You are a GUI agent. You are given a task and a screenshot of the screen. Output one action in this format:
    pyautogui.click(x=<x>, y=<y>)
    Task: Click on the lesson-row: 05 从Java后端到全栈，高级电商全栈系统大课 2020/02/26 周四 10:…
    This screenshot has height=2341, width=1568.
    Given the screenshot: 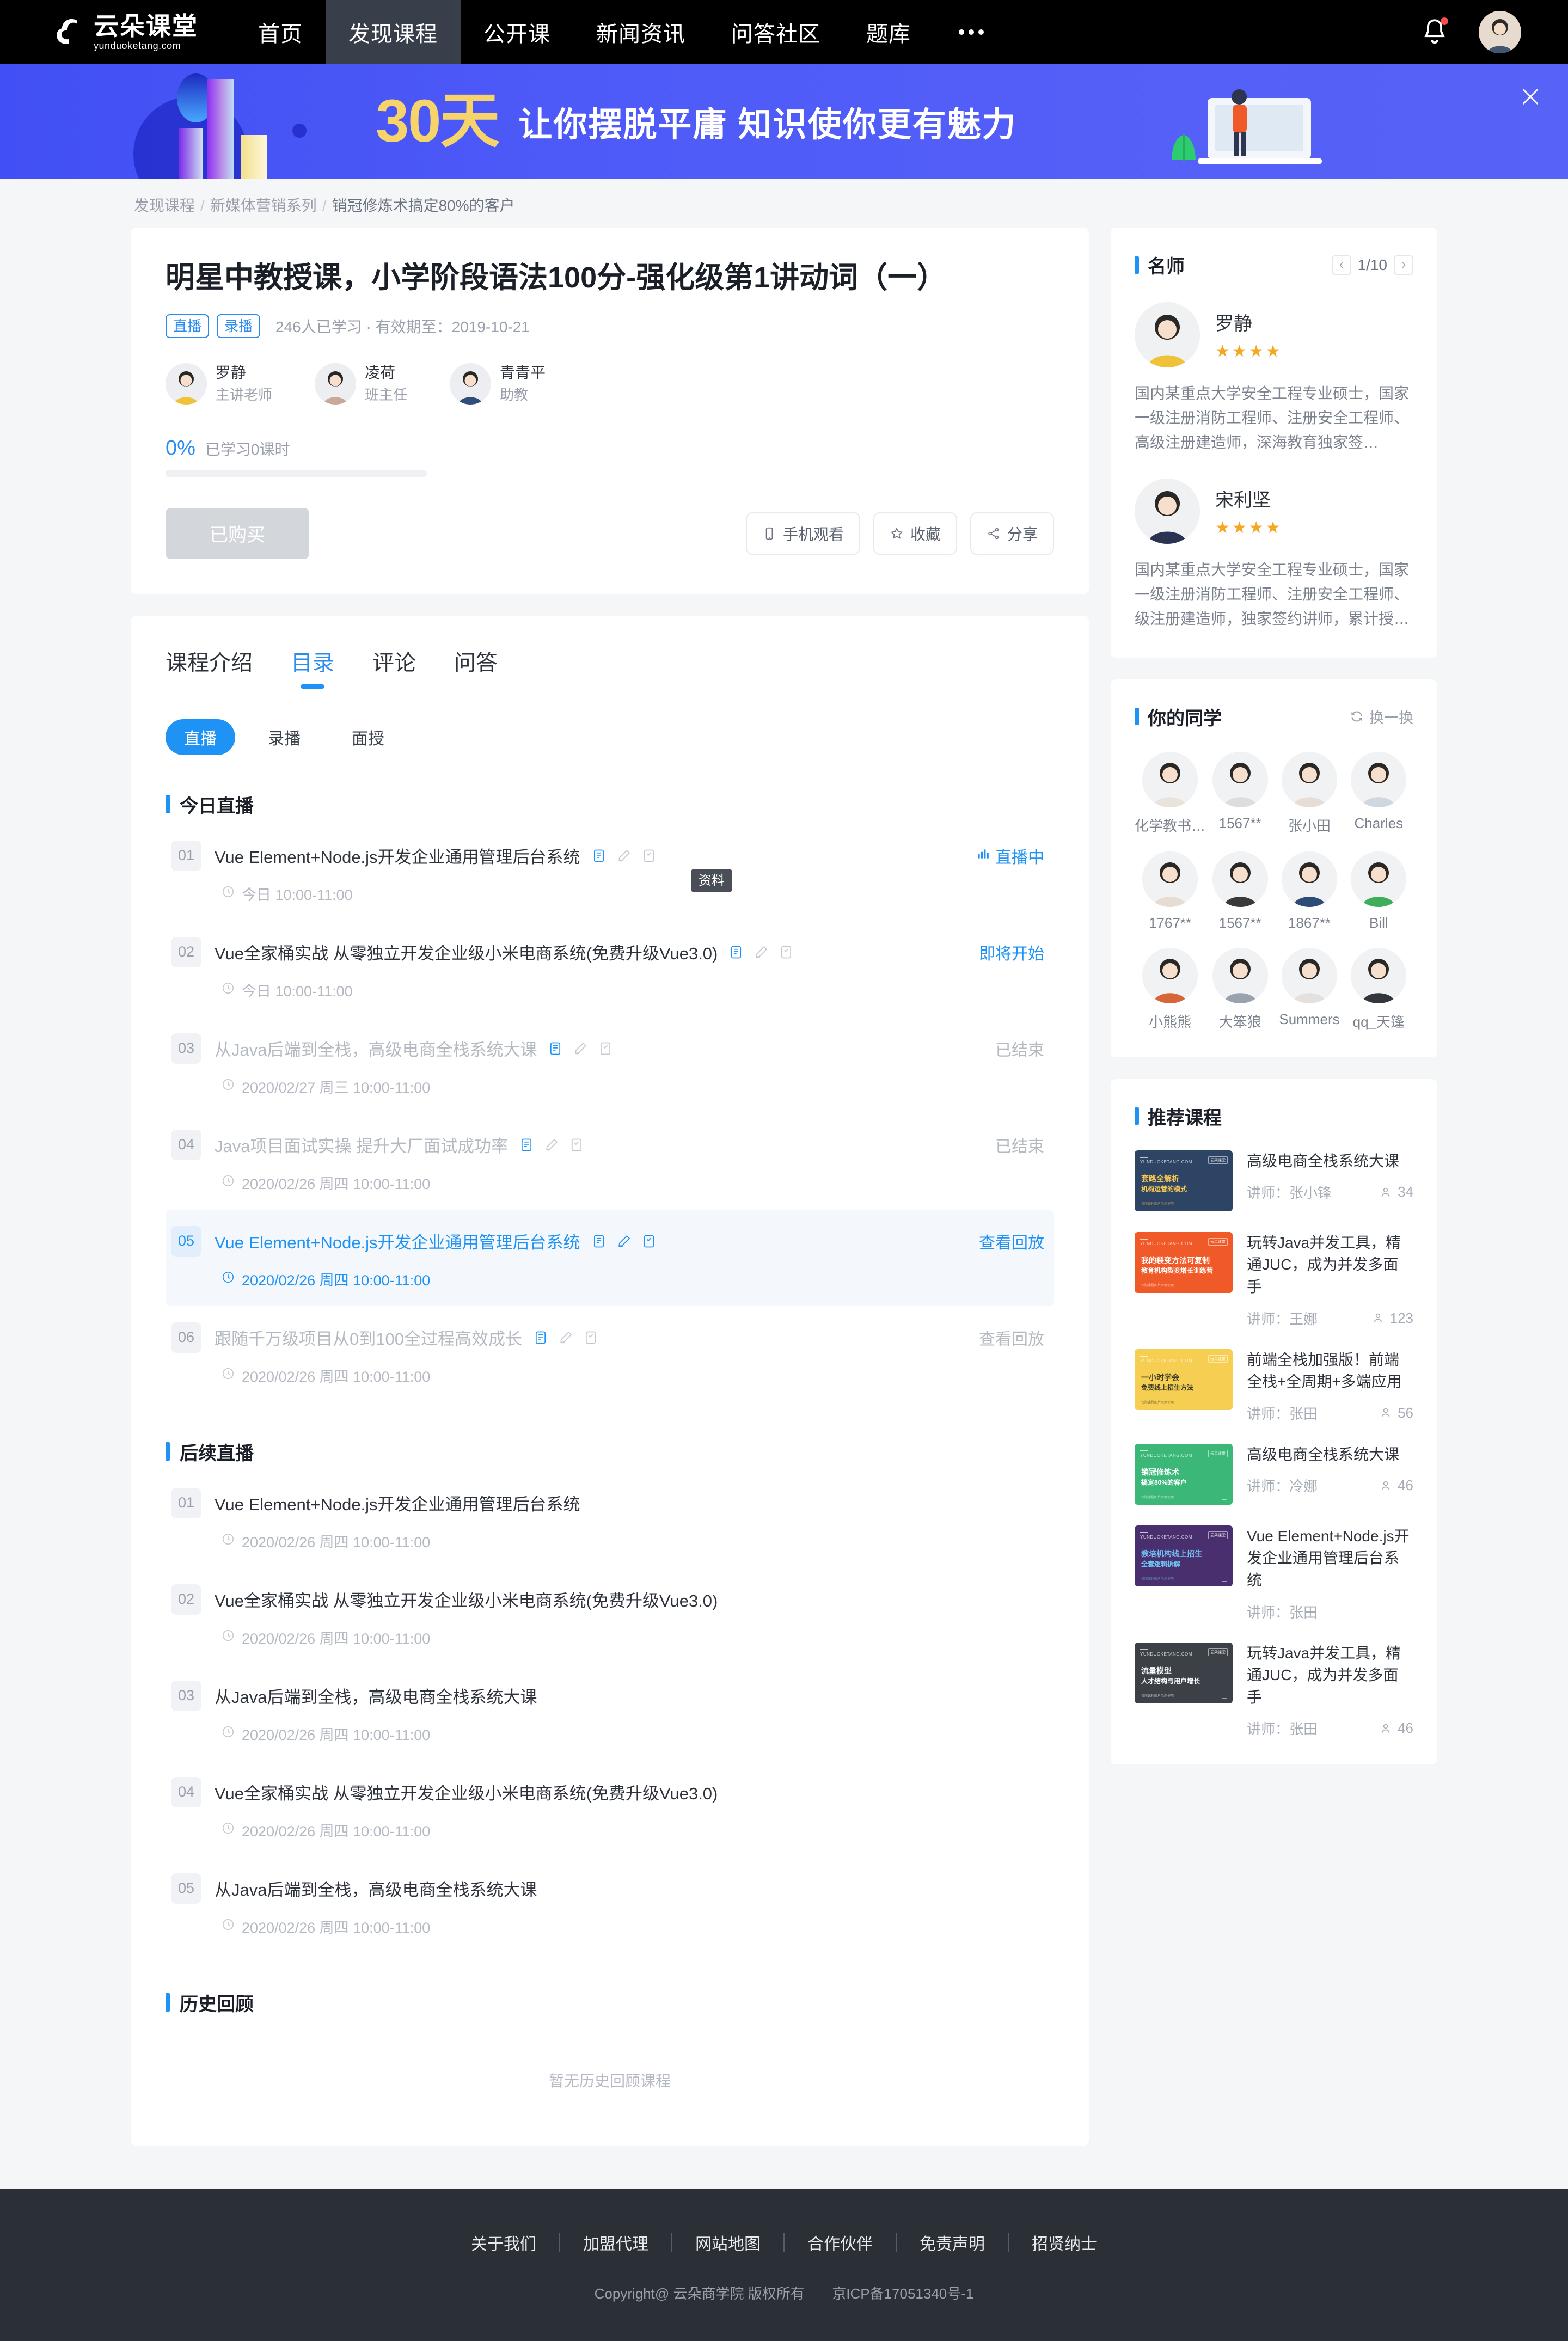 What is the action you would take?
    pyautogui.click(x=610, y=1905)
    